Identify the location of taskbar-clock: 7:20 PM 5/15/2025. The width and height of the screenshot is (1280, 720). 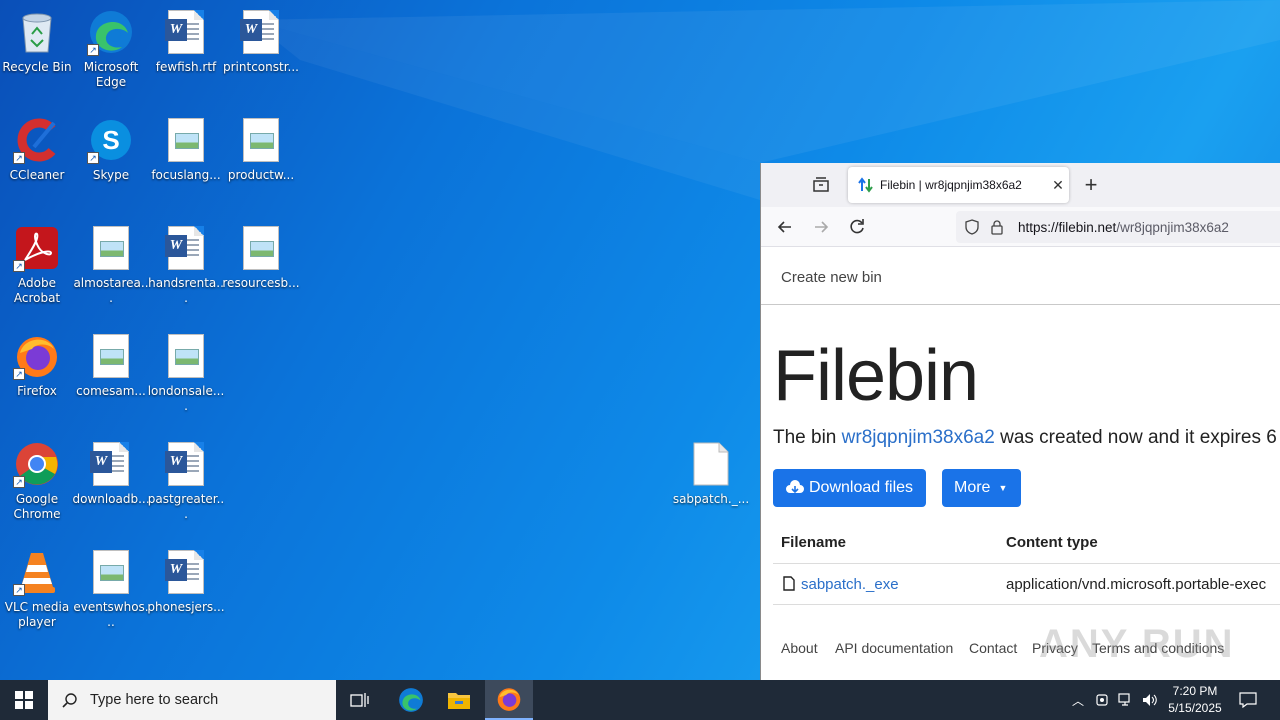
(1195, 700).